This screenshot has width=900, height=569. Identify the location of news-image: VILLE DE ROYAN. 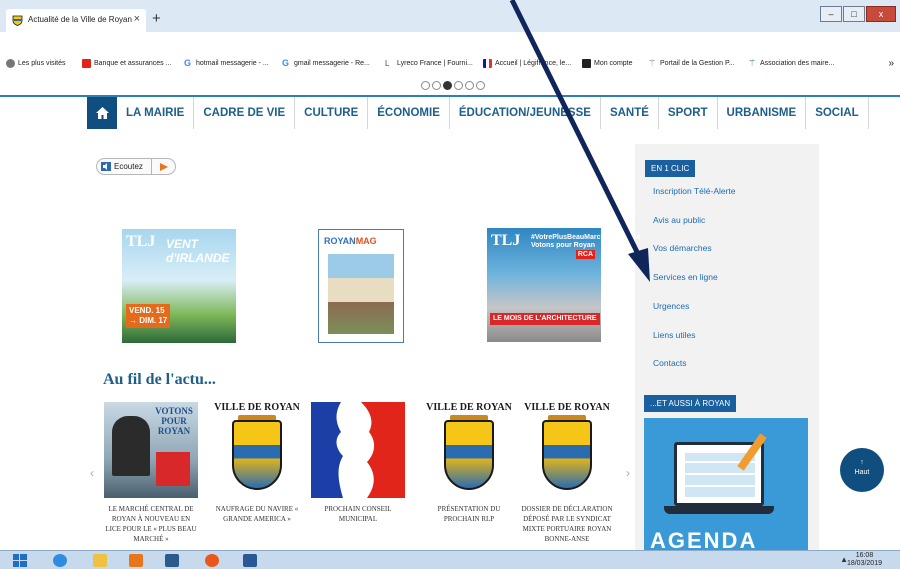
(567, 450).